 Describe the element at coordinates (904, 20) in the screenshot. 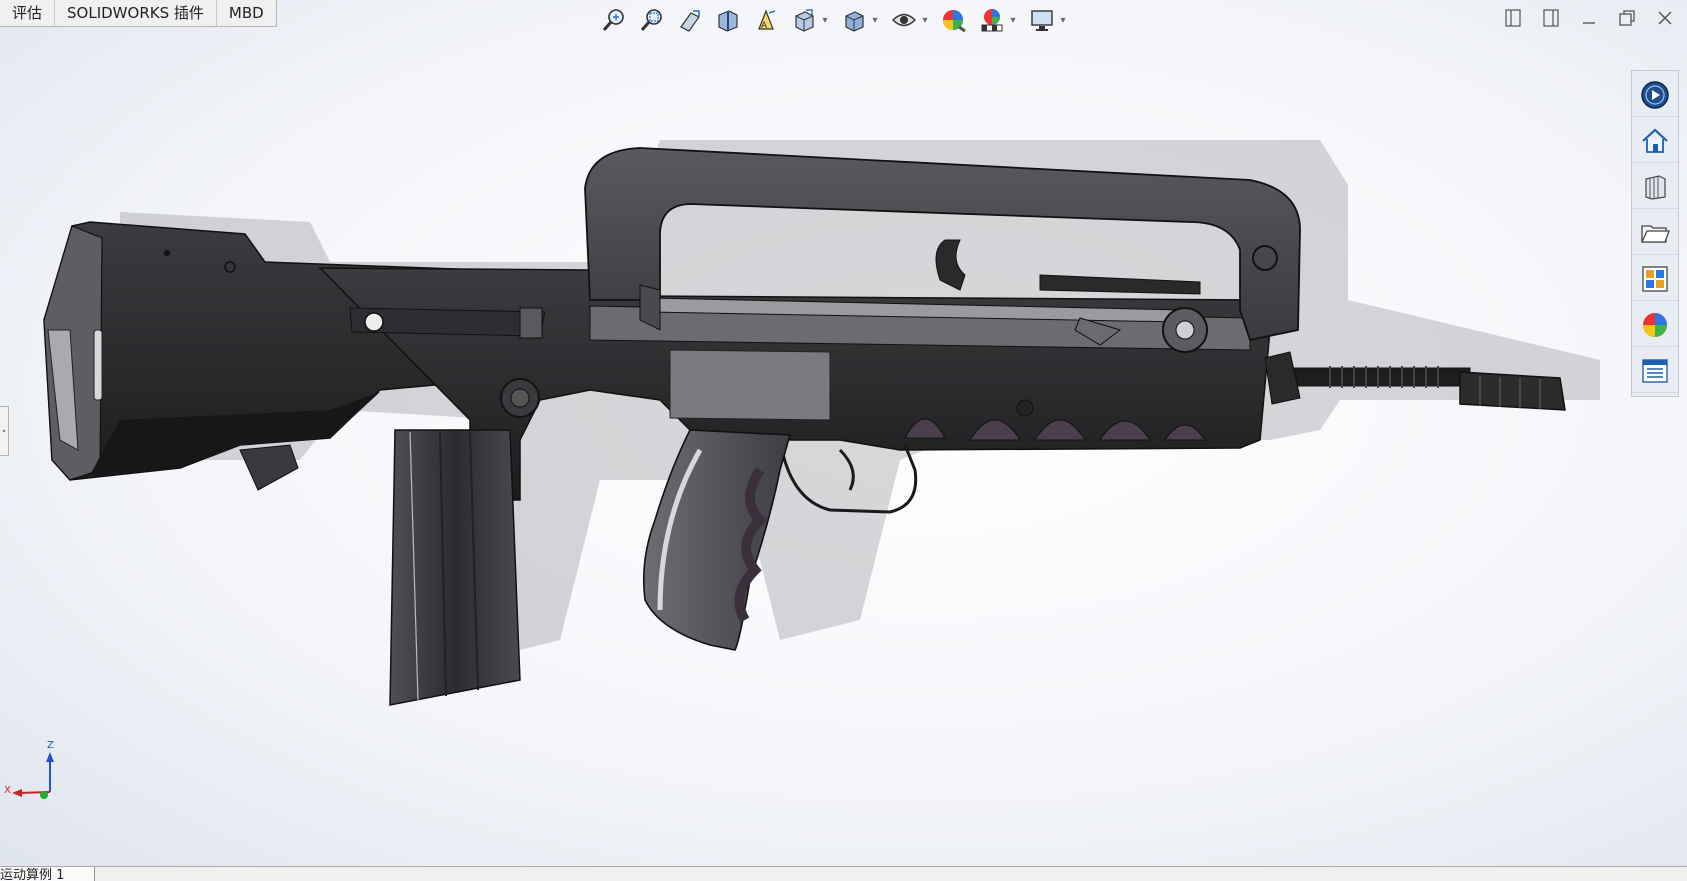

I see `hide-show-items-icon` at that location.